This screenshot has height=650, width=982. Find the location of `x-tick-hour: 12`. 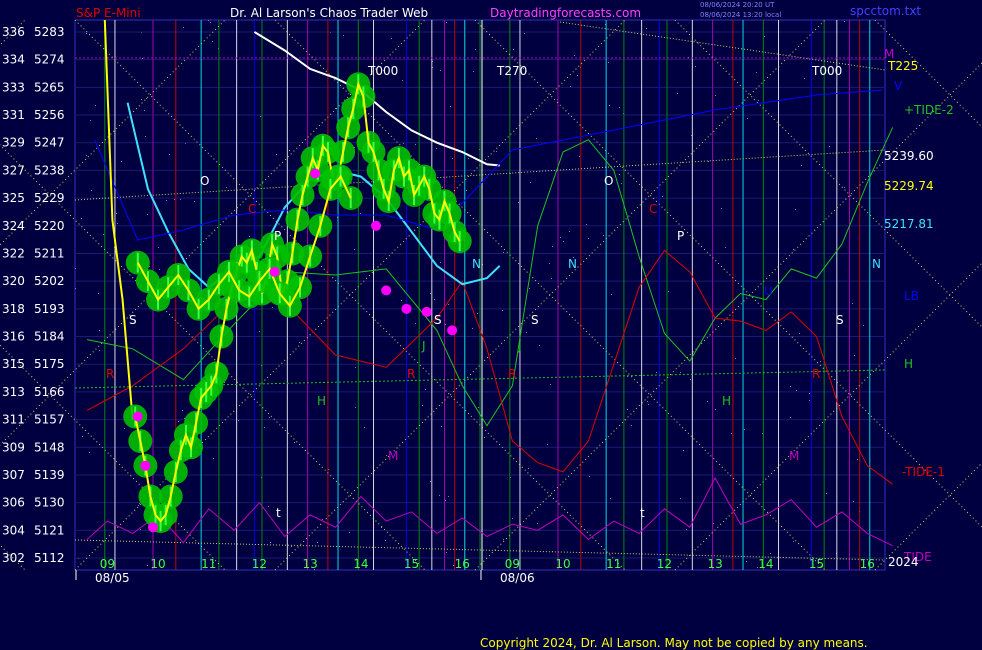

x-tick-hour: 12 is located at coordinates (259, 564).